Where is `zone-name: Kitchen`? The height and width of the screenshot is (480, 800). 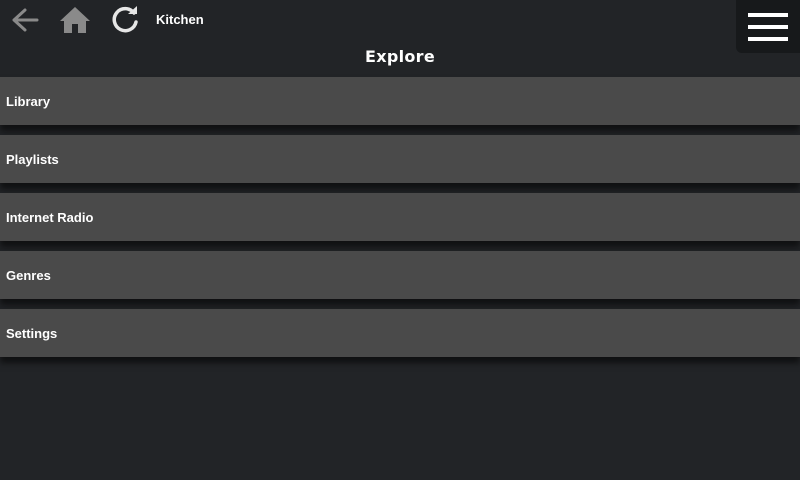 zone-name: Kitchen is located at coordinates (180, 19).